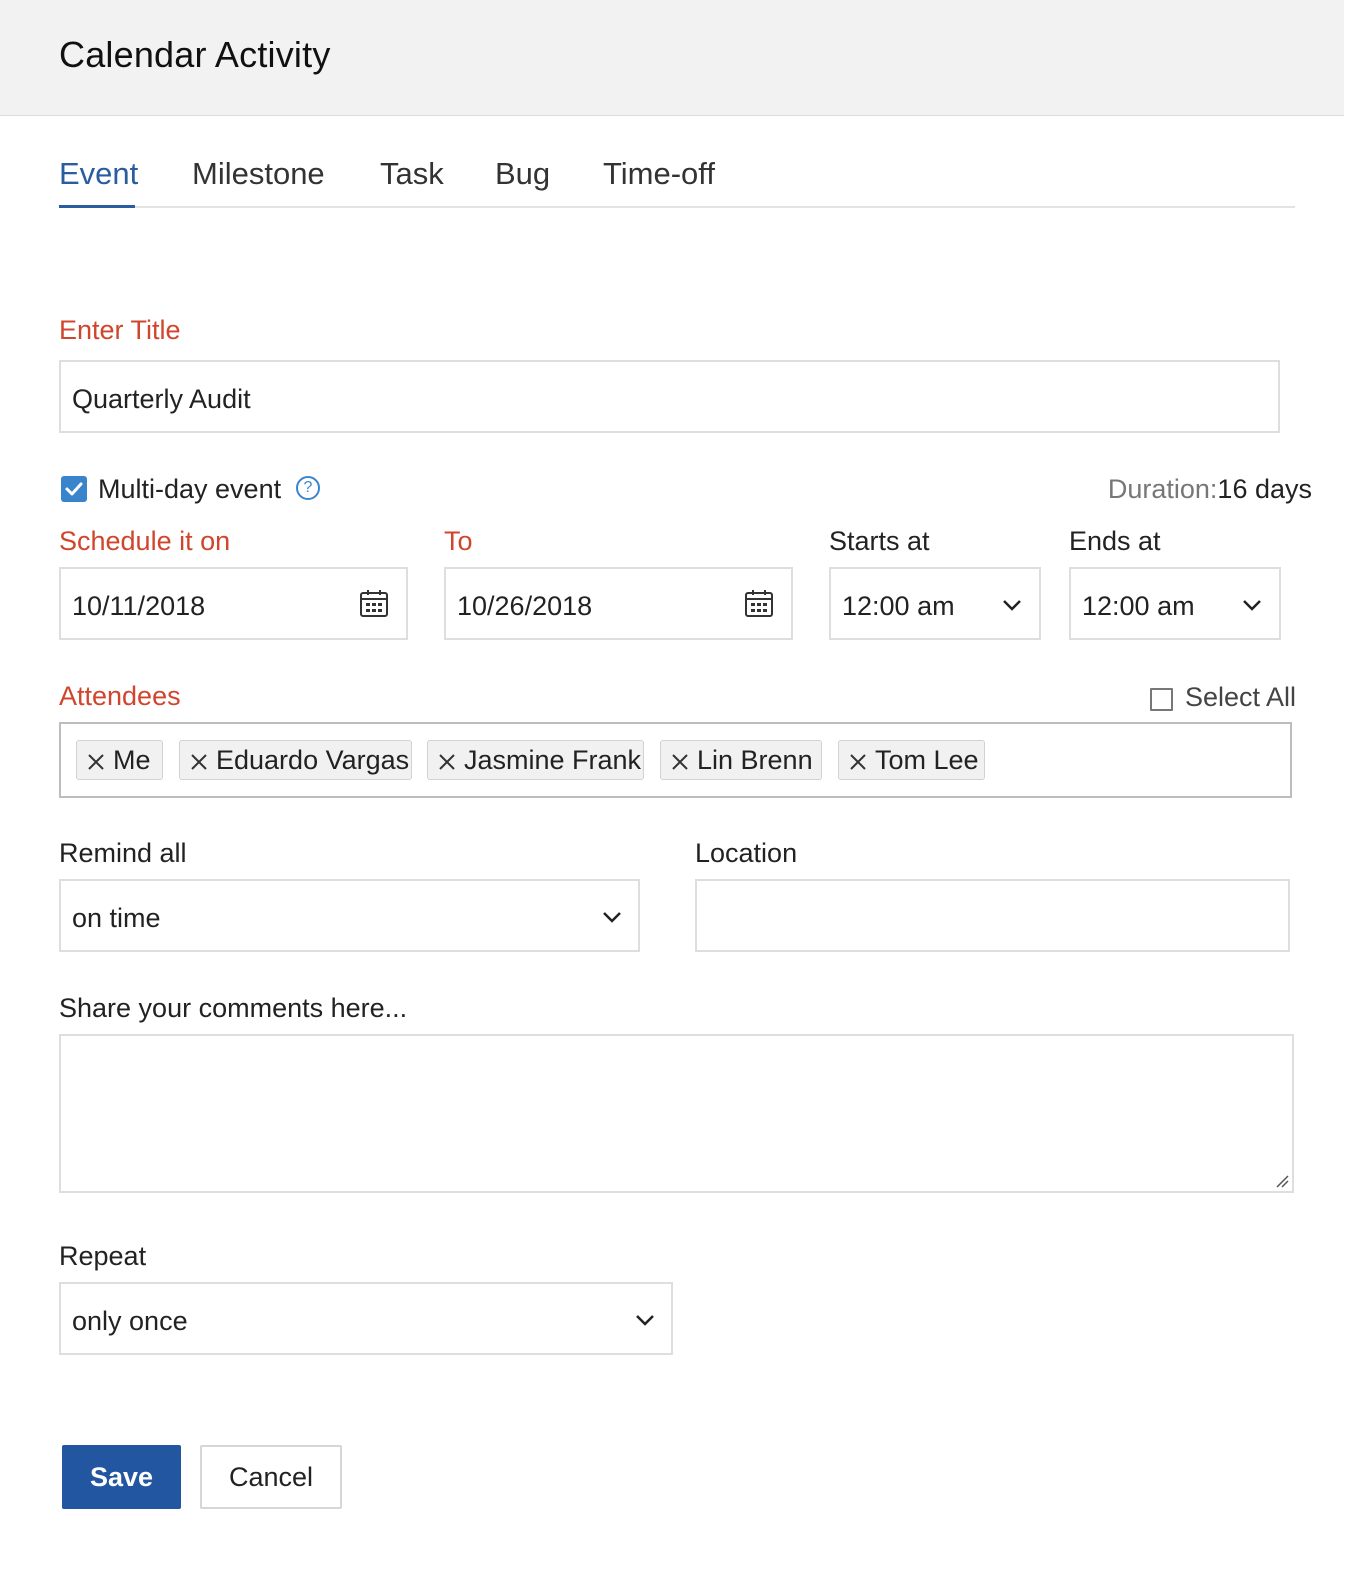  What do you see at coordinates (553, 760) in the screenshot?
I see `attendee-name: Jasmine Frank` at bounding box center [553, 760].